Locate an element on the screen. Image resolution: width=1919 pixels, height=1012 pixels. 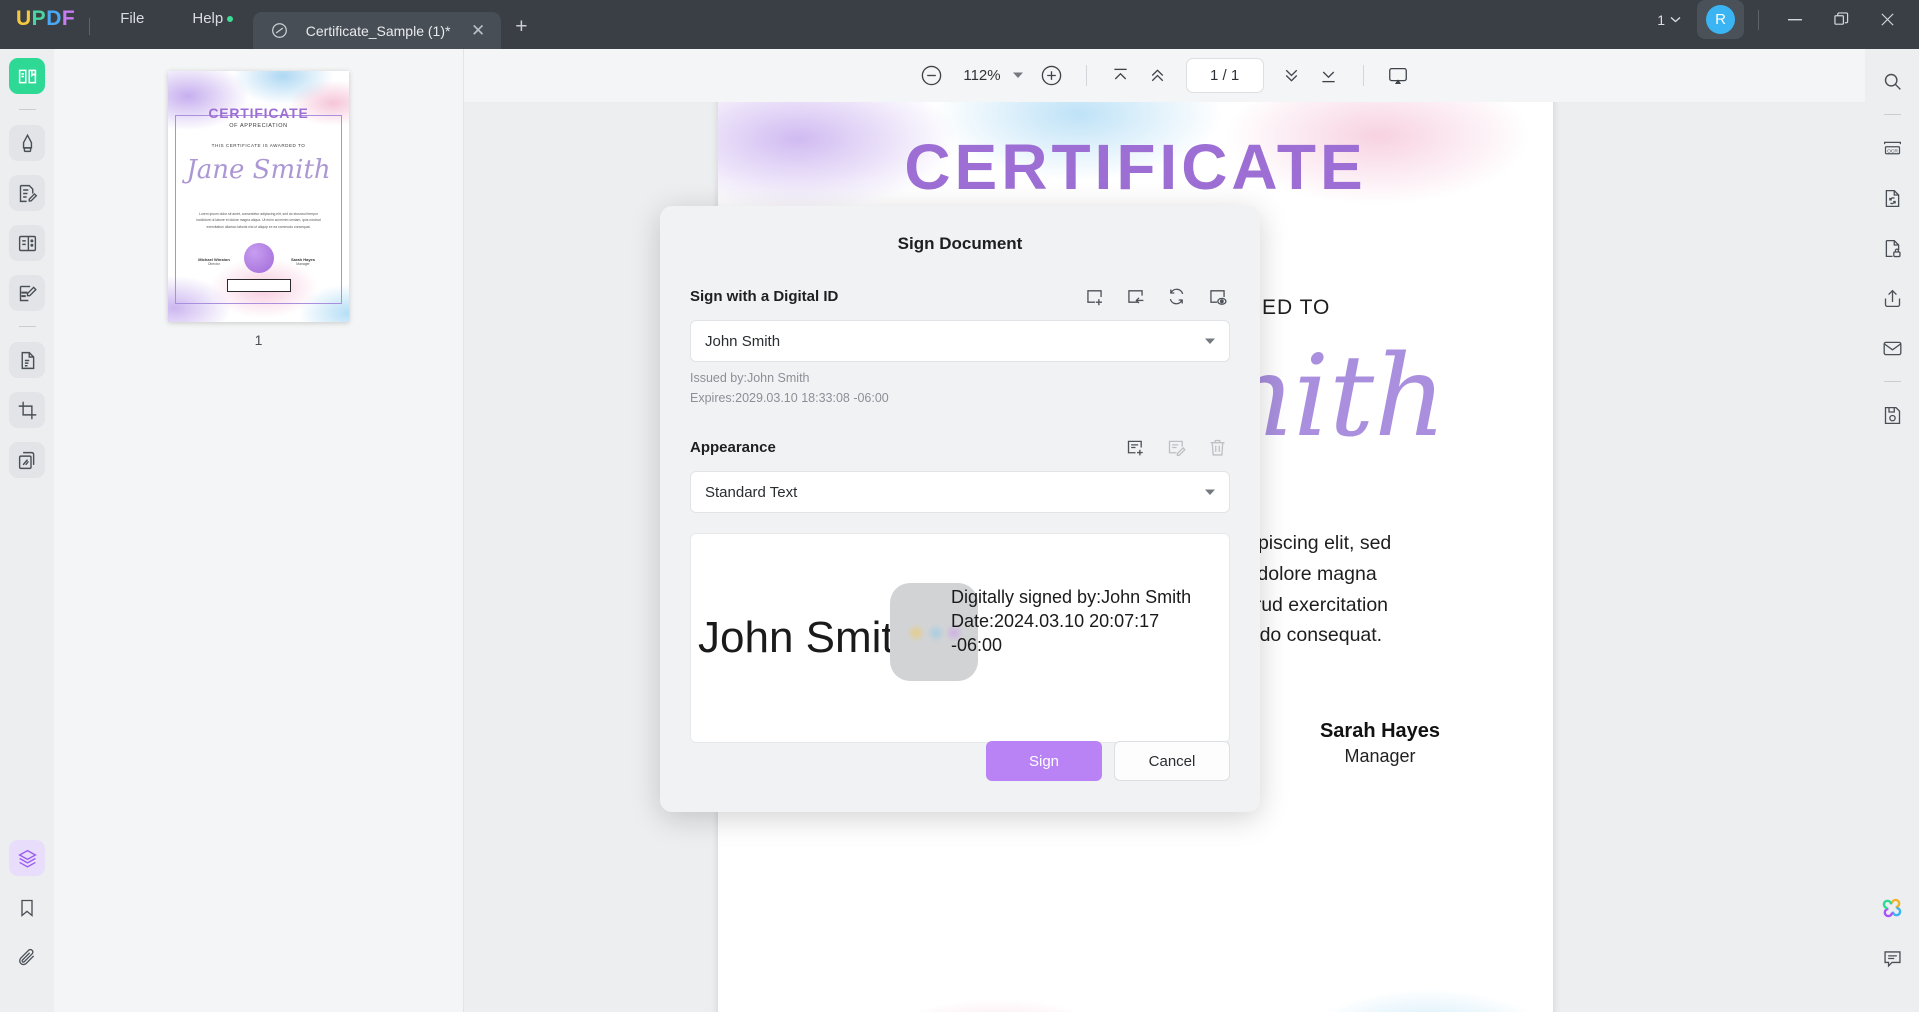
create-appearance-icon is located at coordinates (1135, 447).